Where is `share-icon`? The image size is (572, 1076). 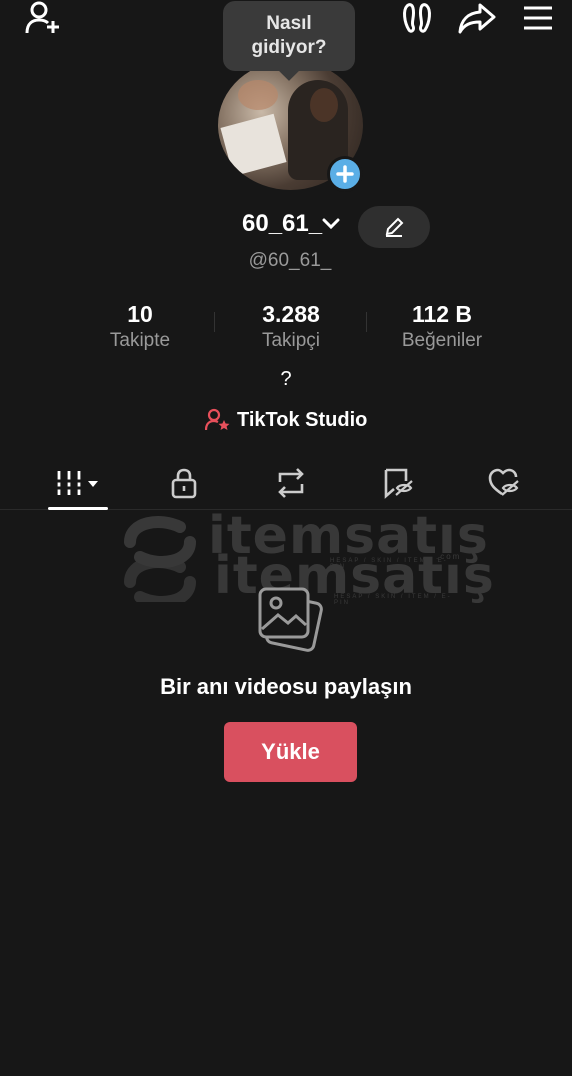
share-icon is located at coordinates (477, 18).